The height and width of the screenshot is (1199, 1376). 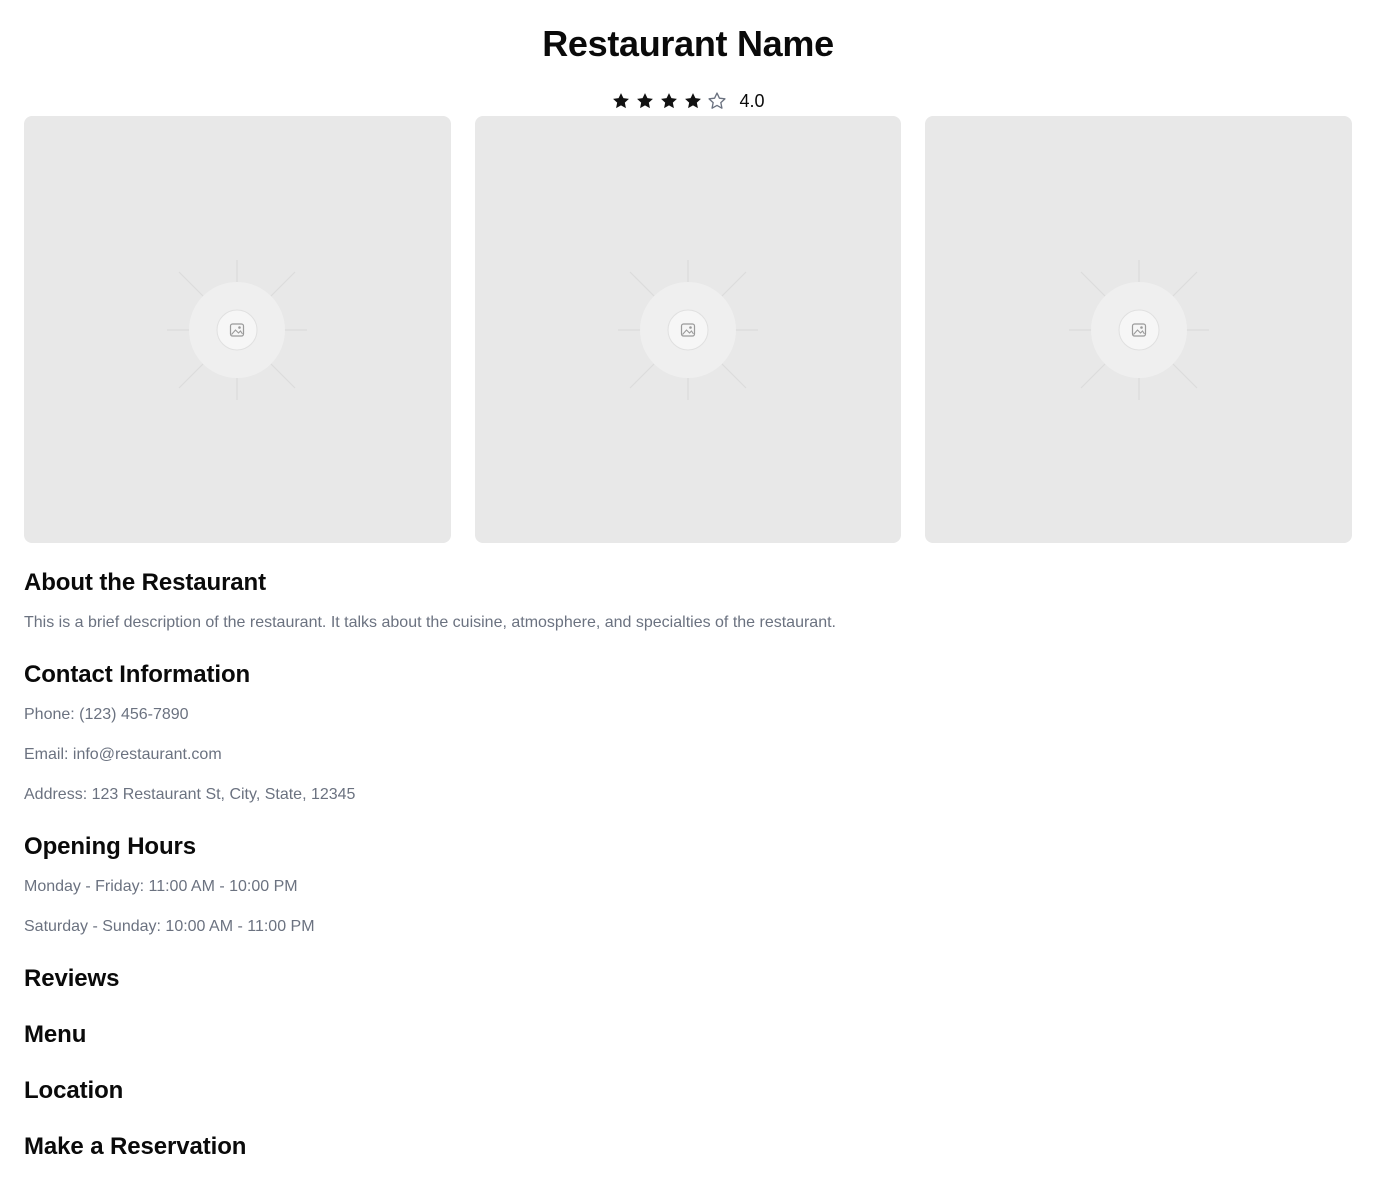 I want to click on reviews-heading: Reviews, so click(x=72, y=978).